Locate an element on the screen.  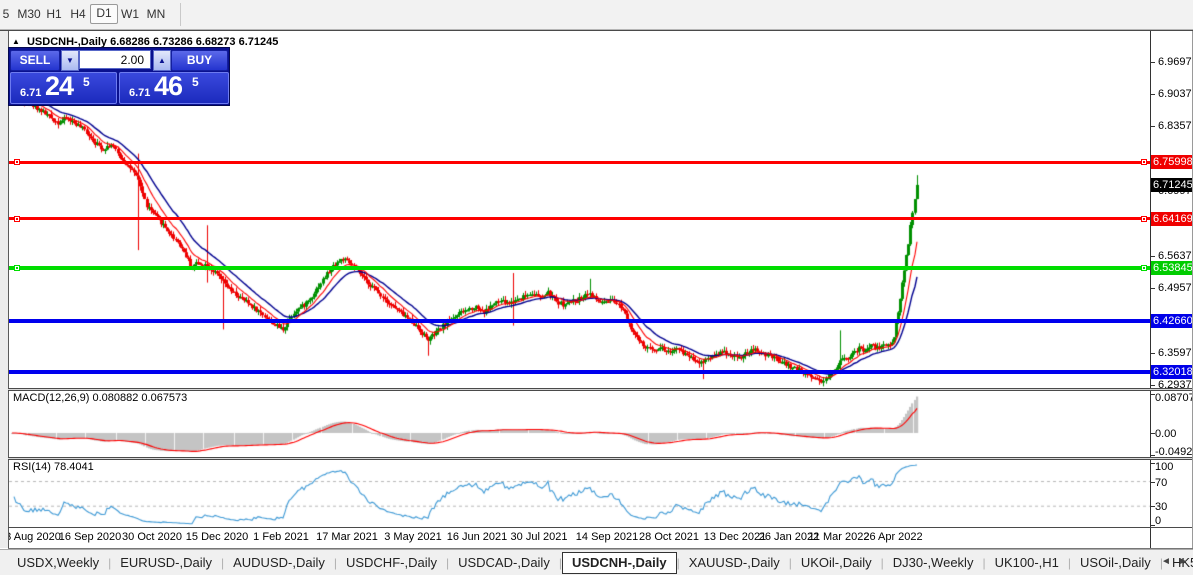
price-tick-label: 6.49570 is located at coordinates (1175, 288).